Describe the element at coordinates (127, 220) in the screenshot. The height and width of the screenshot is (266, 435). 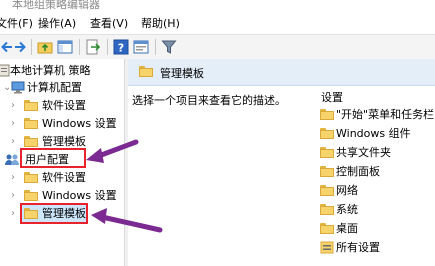
I see `arrow-to-admin-templates` at that location.